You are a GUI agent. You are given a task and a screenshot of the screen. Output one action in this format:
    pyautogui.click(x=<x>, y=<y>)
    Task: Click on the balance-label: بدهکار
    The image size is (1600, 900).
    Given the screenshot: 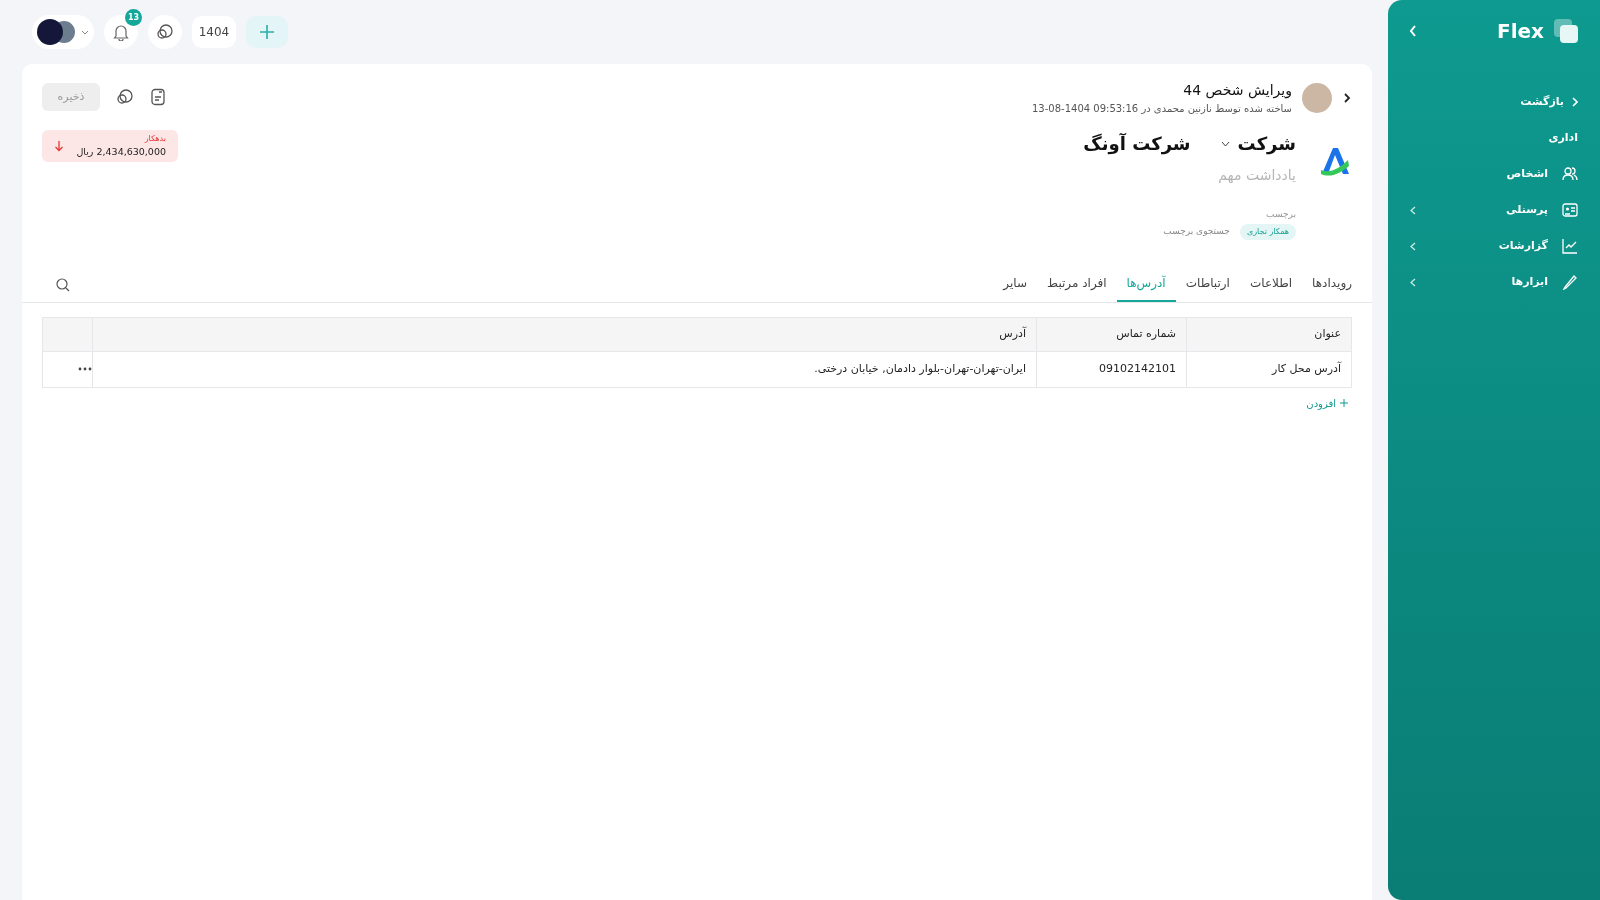 What is the action you would take?
    pyautogui.click(x=154, y=138)
    